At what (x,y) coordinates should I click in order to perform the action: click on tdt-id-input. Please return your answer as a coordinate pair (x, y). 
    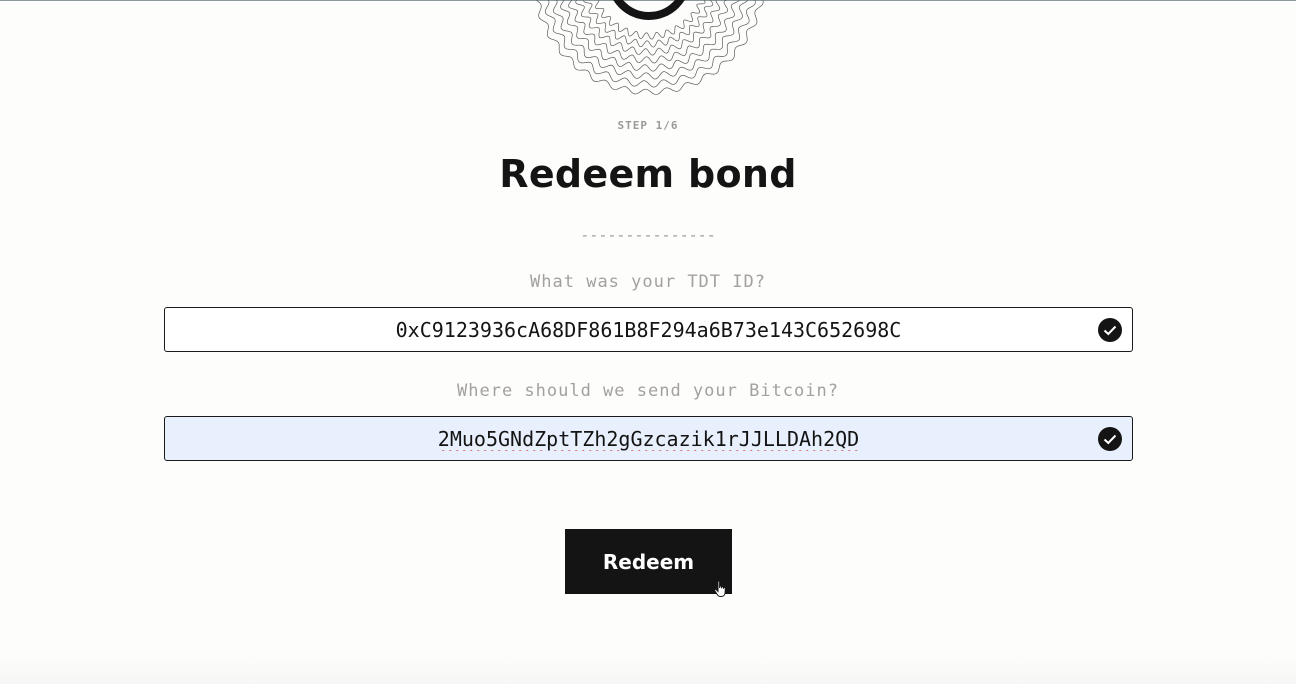
    Looking at the image, I should click on (648, 329).